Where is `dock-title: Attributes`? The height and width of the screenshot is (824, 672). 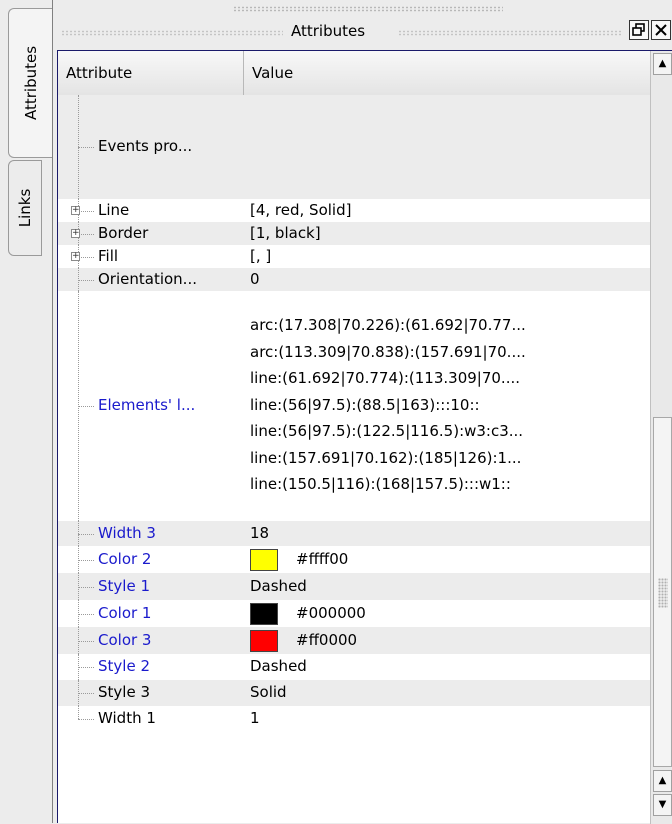 dock-title: Attributes is located at coordinates (328, 31).